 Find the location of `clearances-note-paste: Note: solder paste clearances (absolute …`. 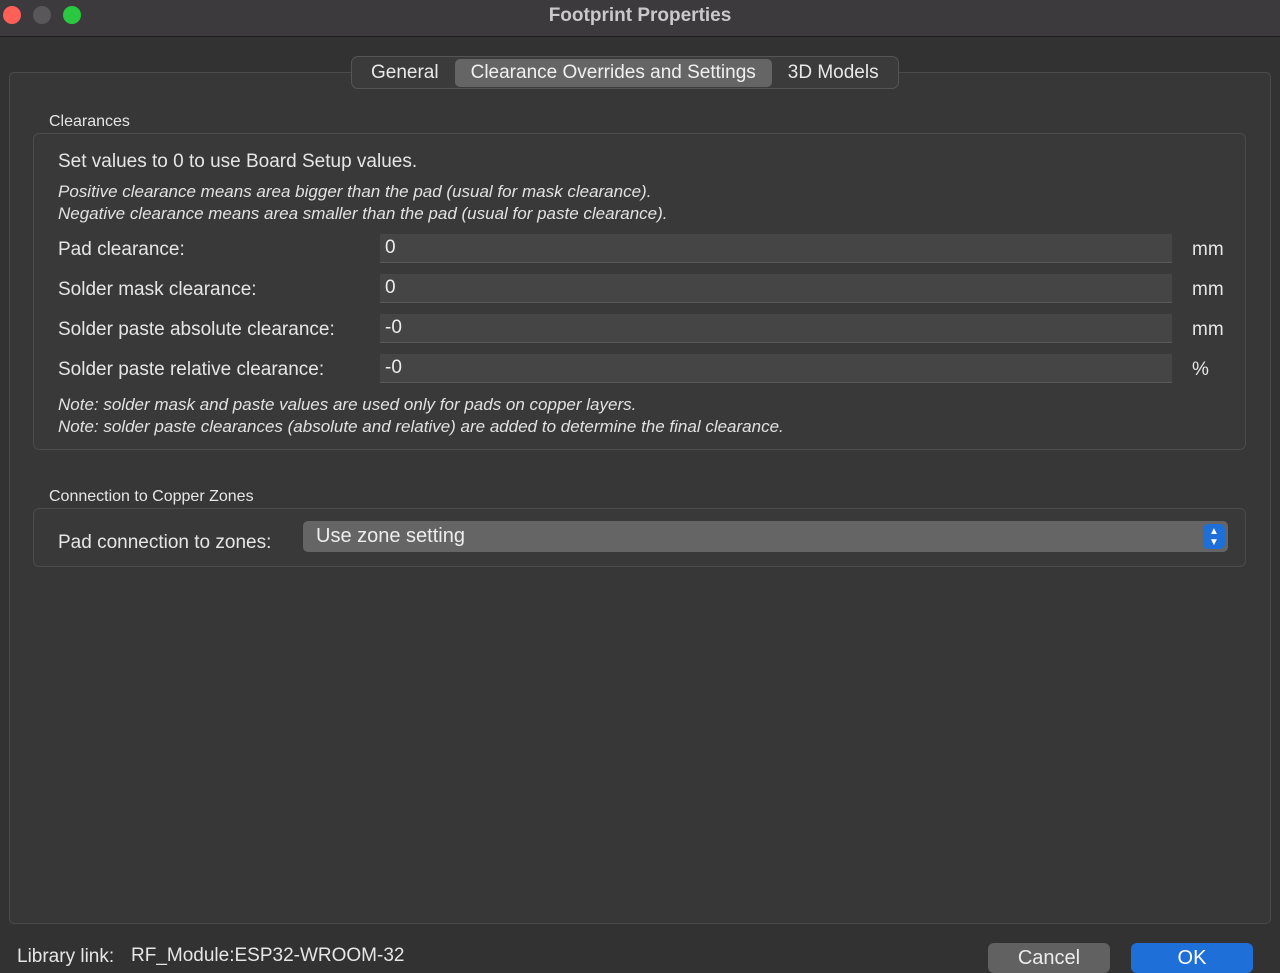

clearances-note-paste: Note: solder paste clearances (absolute … is located at coordinates (421, 426).